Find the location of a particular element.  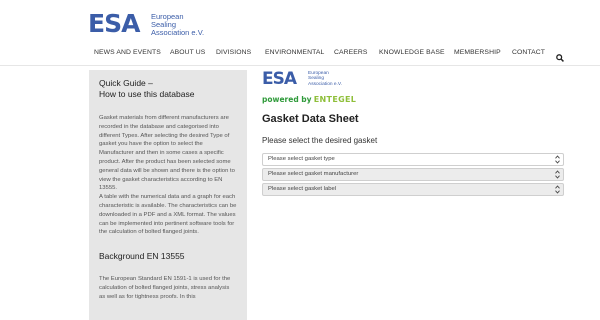

page-subtitle: Please select the desired gasket is located at coordinates (320, 140).